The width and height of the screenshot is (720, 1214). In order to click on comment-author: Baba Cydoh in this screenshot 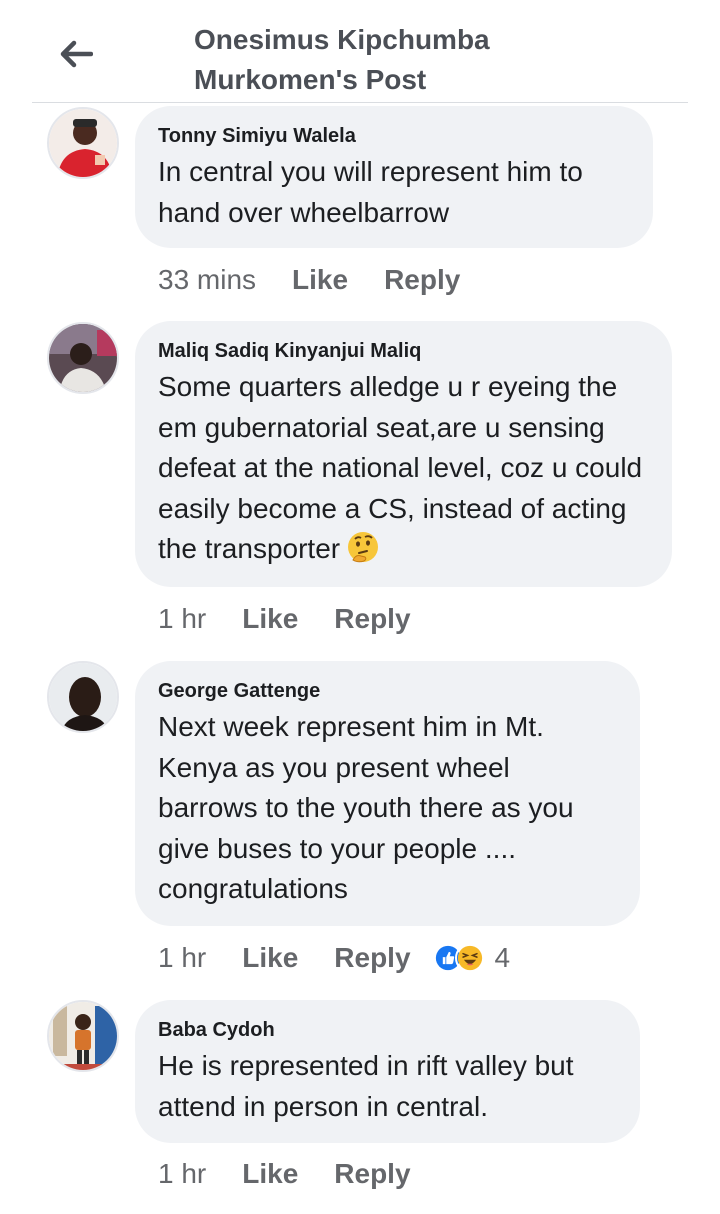, I will do `click(387, 1030)`.